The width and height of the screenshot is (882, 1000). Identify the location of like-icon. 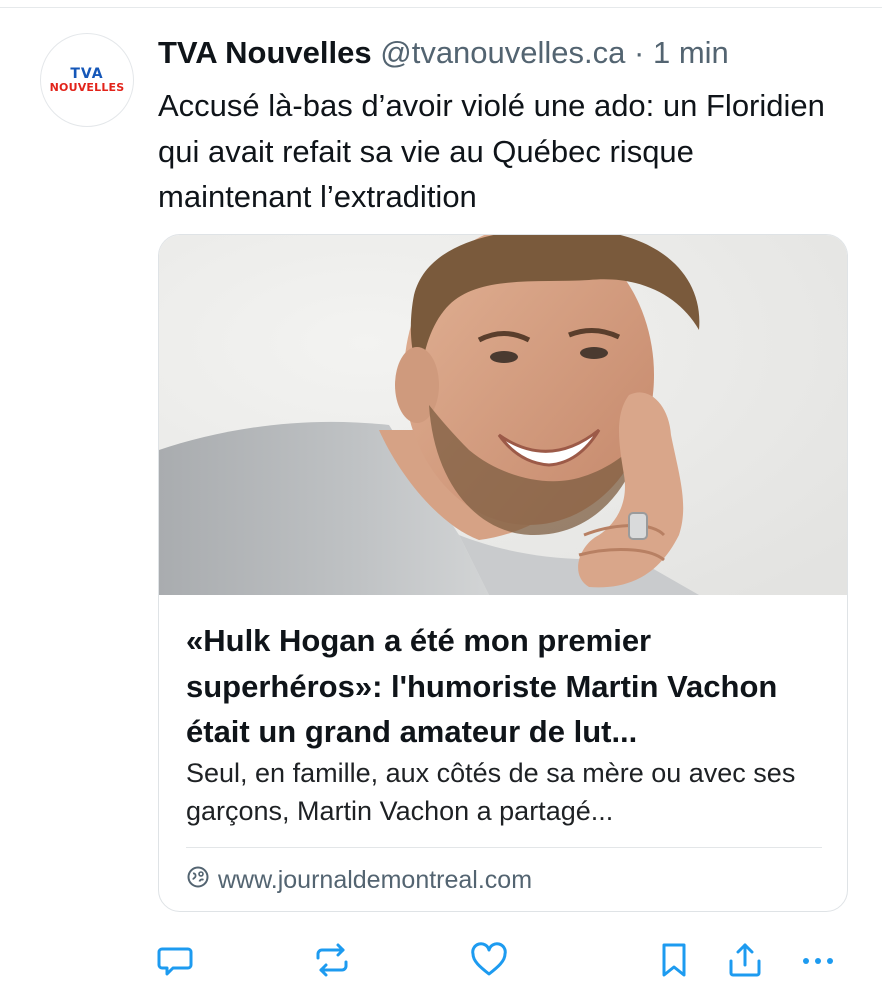
(489, 960).